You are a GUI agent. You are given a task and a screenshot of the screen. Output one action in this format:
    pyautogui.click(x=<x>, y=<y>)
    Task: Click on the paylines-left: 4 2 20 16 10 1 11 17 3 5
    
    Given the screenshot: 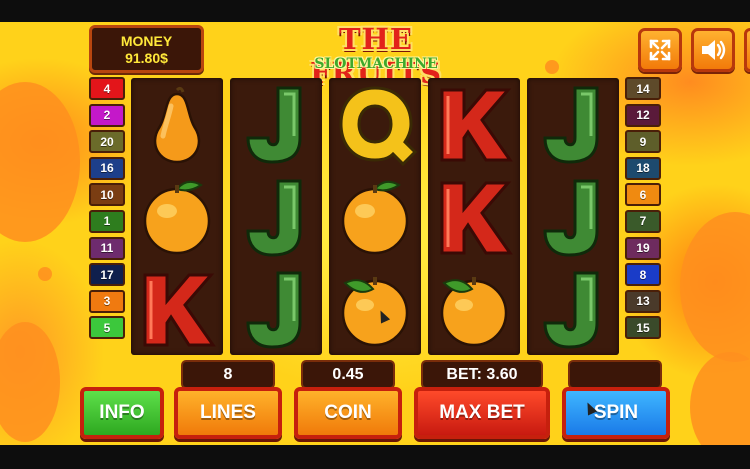 What is the action you would take?
    pyautogui.click(x=107, y=210)
    